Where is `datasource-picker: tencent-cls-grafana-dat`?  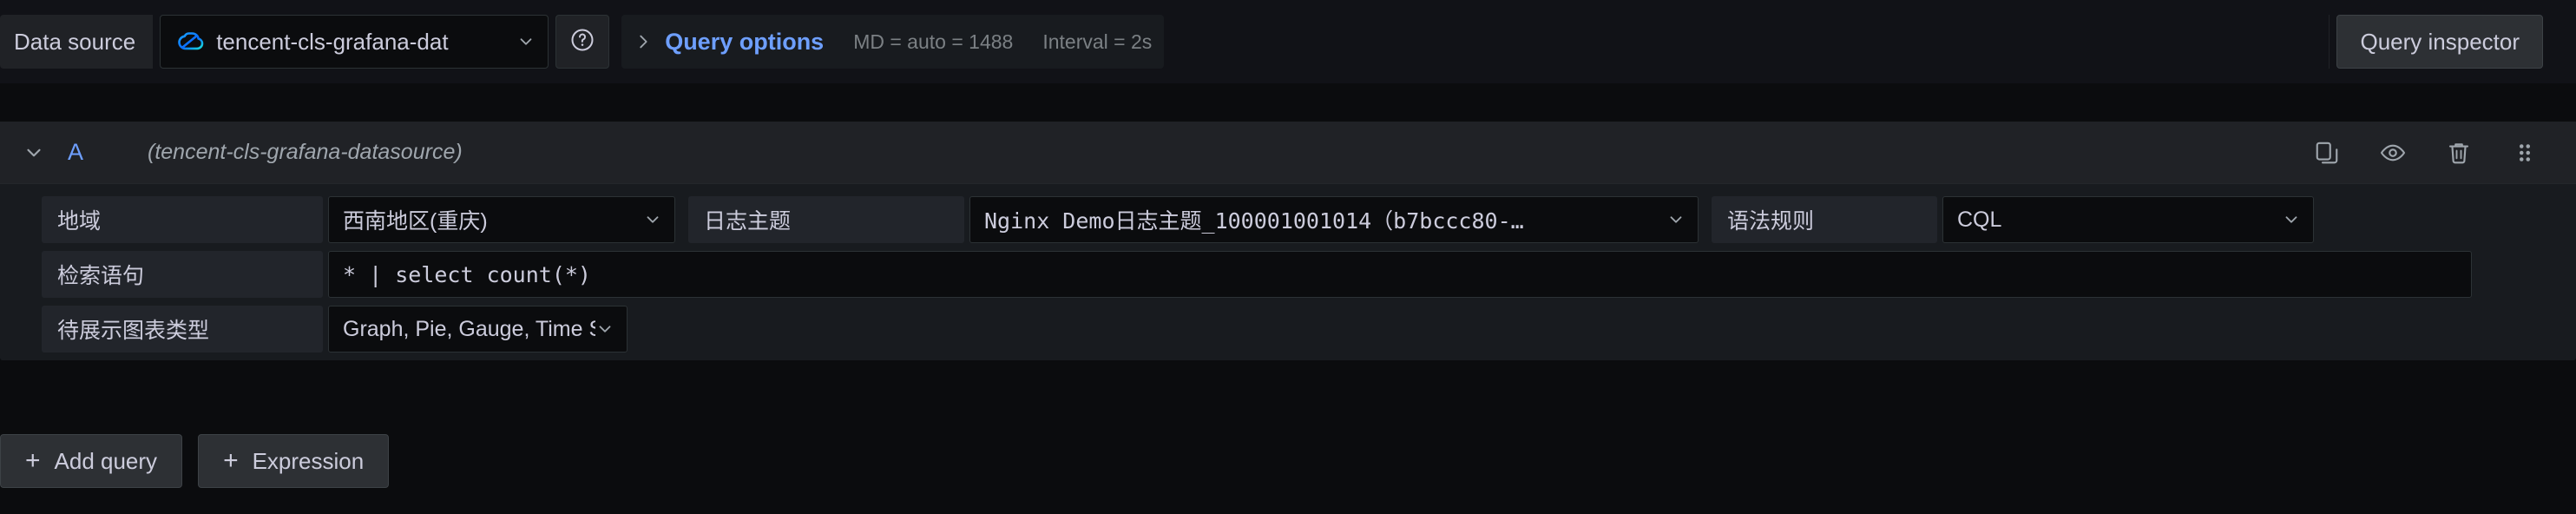
datasource-picker: tencent-cls-grafana-dat is located at coordinates (354, 42).